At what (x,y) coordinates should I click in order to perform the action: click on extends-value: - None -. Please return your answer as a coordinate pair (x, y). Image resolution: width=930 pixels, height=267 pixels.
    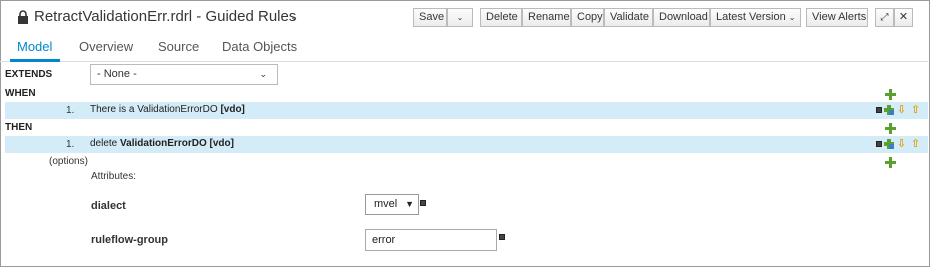
    Looking at the image, I should click on (117, 74).